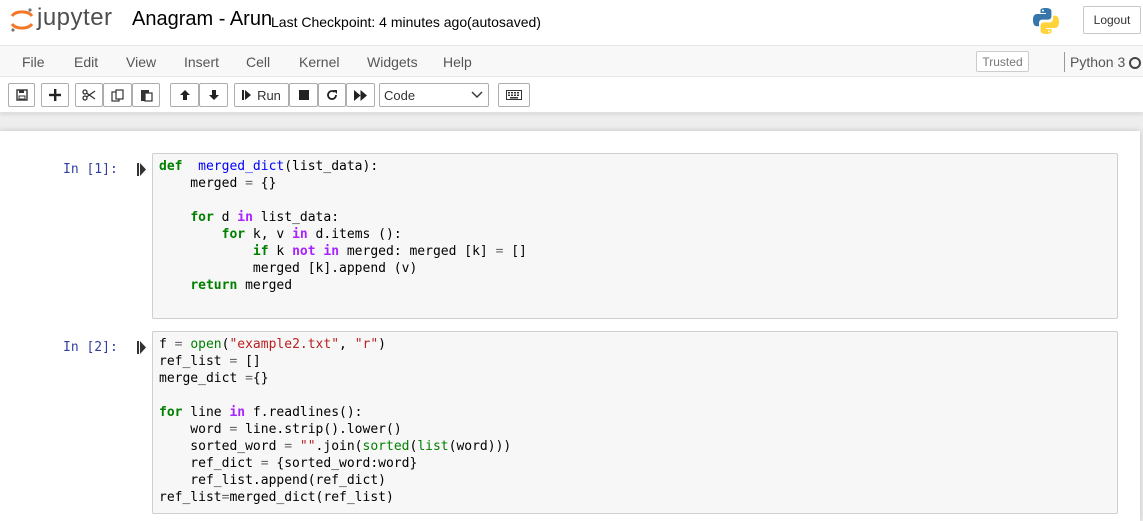 The width and height of the screenshot is (1143, 521). I want to click on menu-view: View, so click(141, 62).